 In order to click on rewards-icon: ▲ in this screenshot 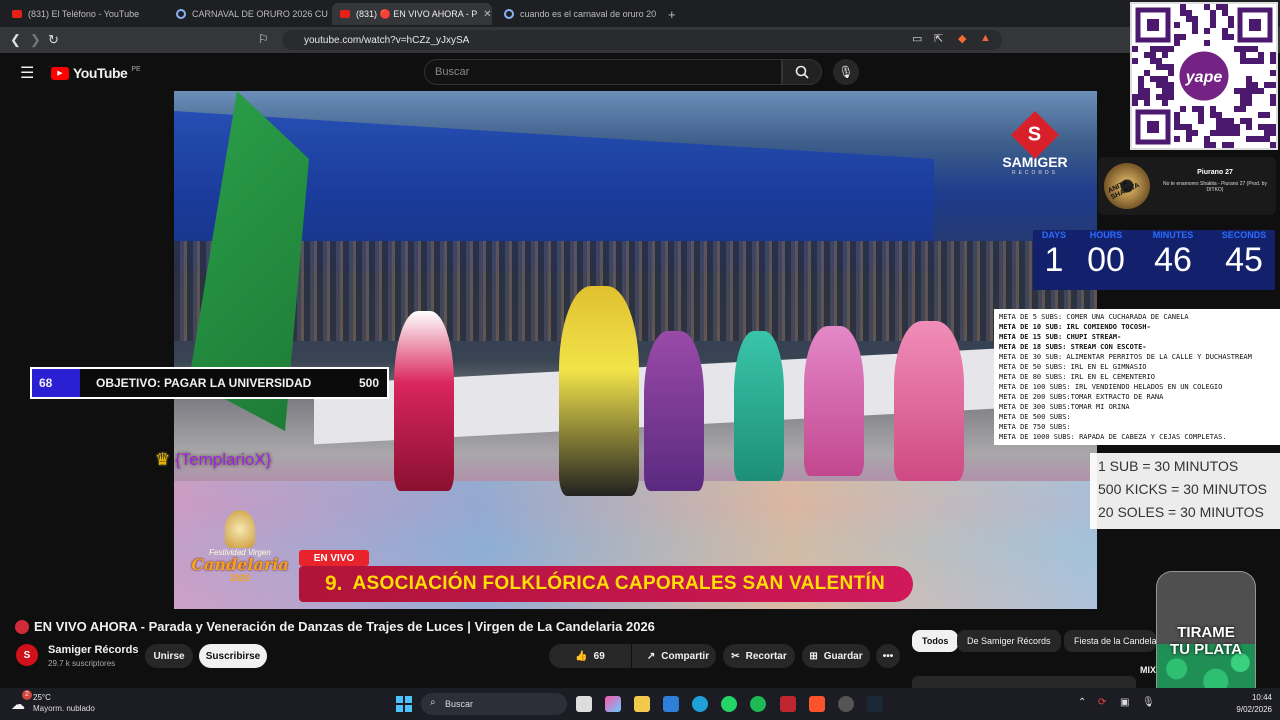, I will do `click(985, 38)`.